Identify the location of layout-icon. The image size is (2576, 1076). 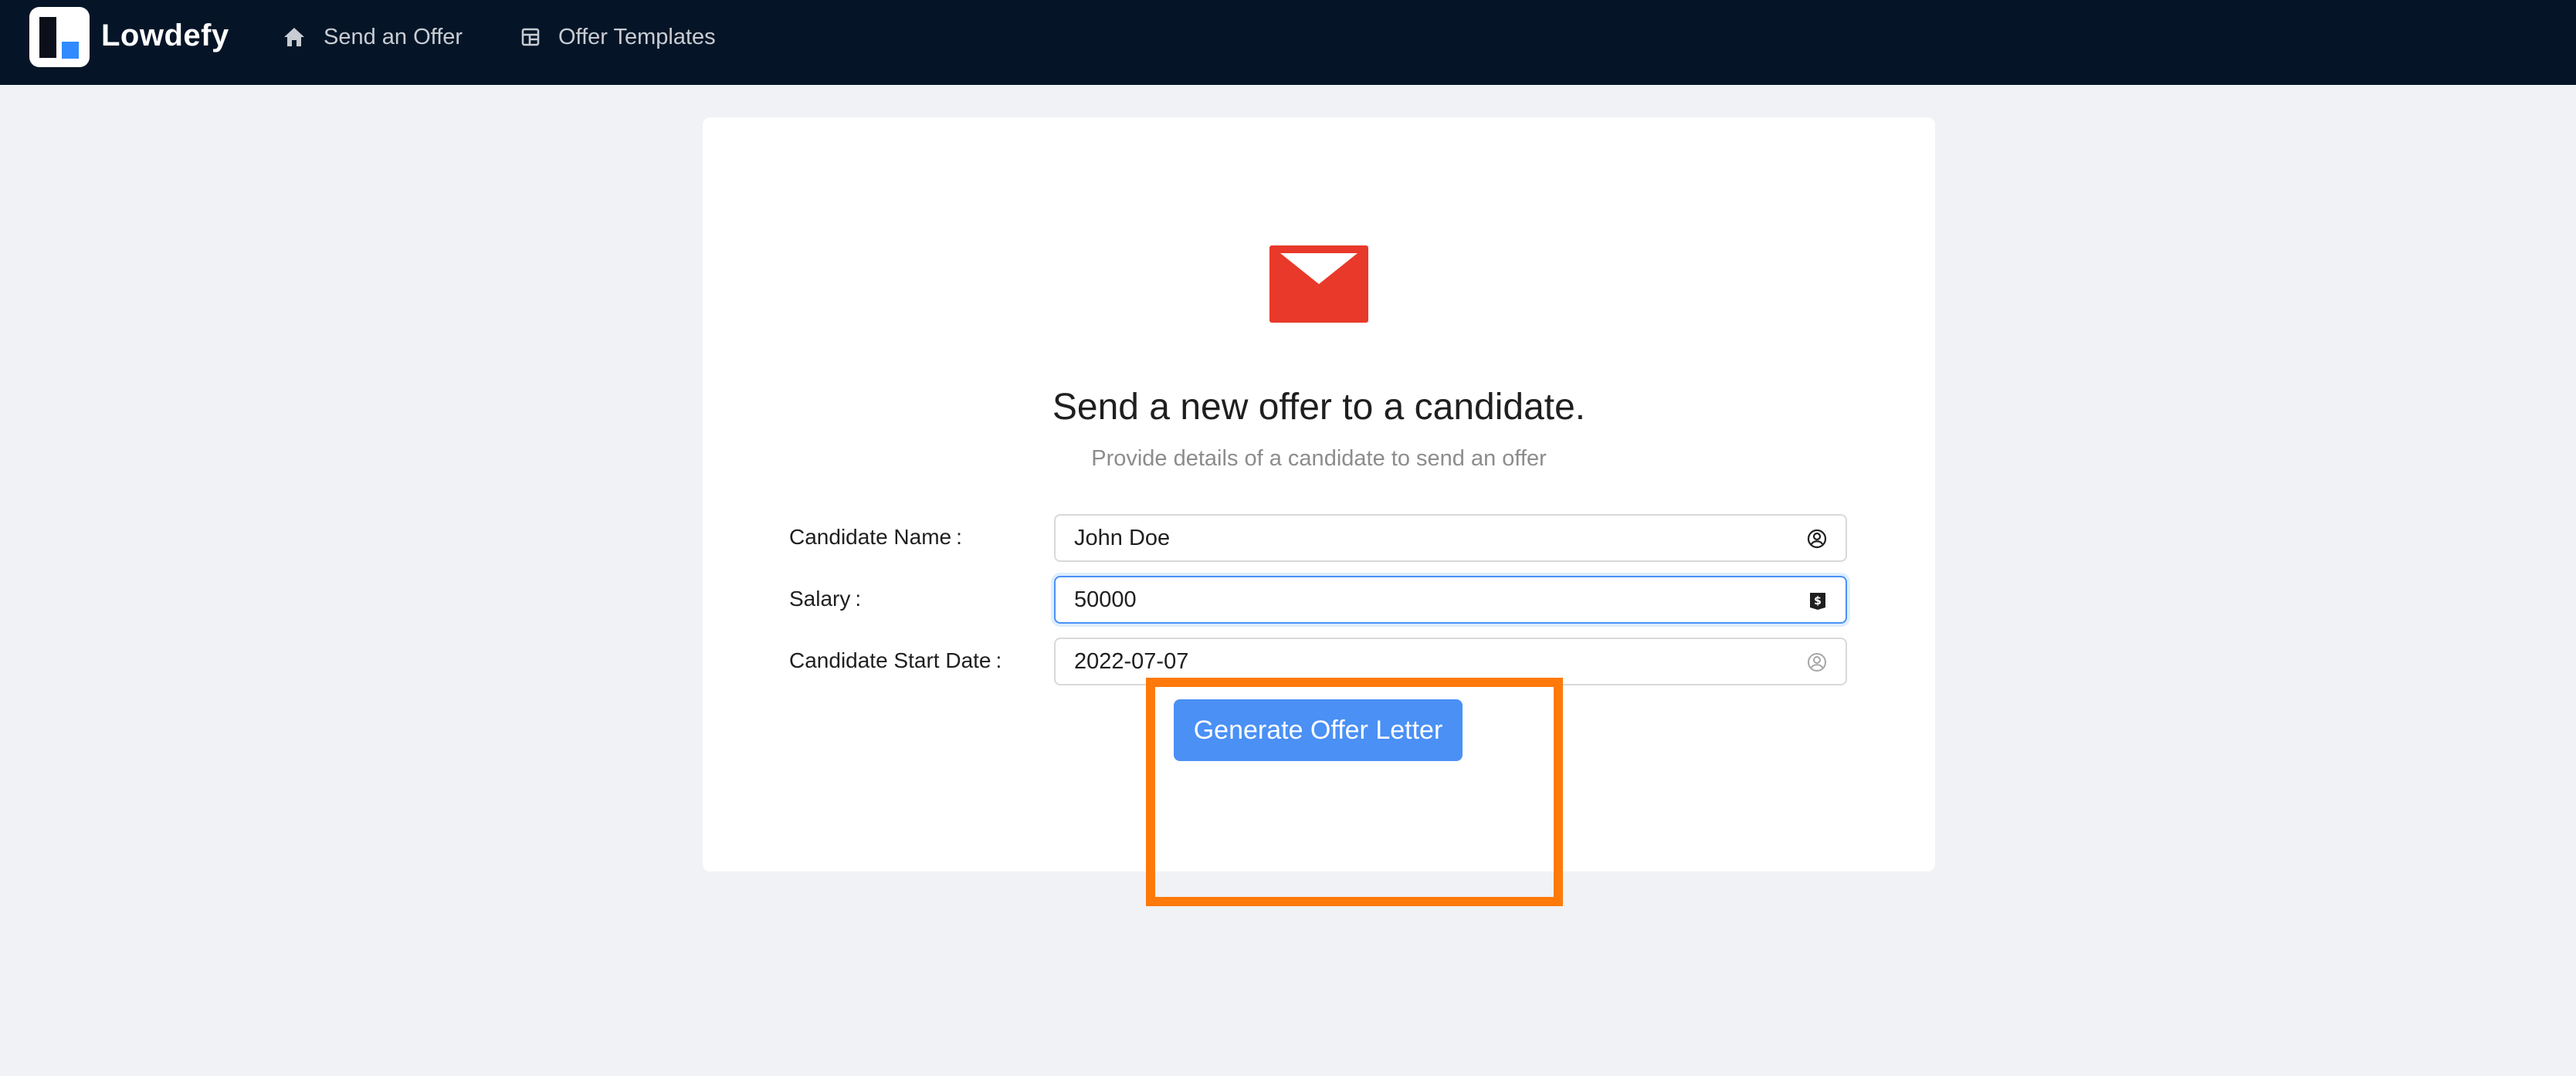
(530, 37).